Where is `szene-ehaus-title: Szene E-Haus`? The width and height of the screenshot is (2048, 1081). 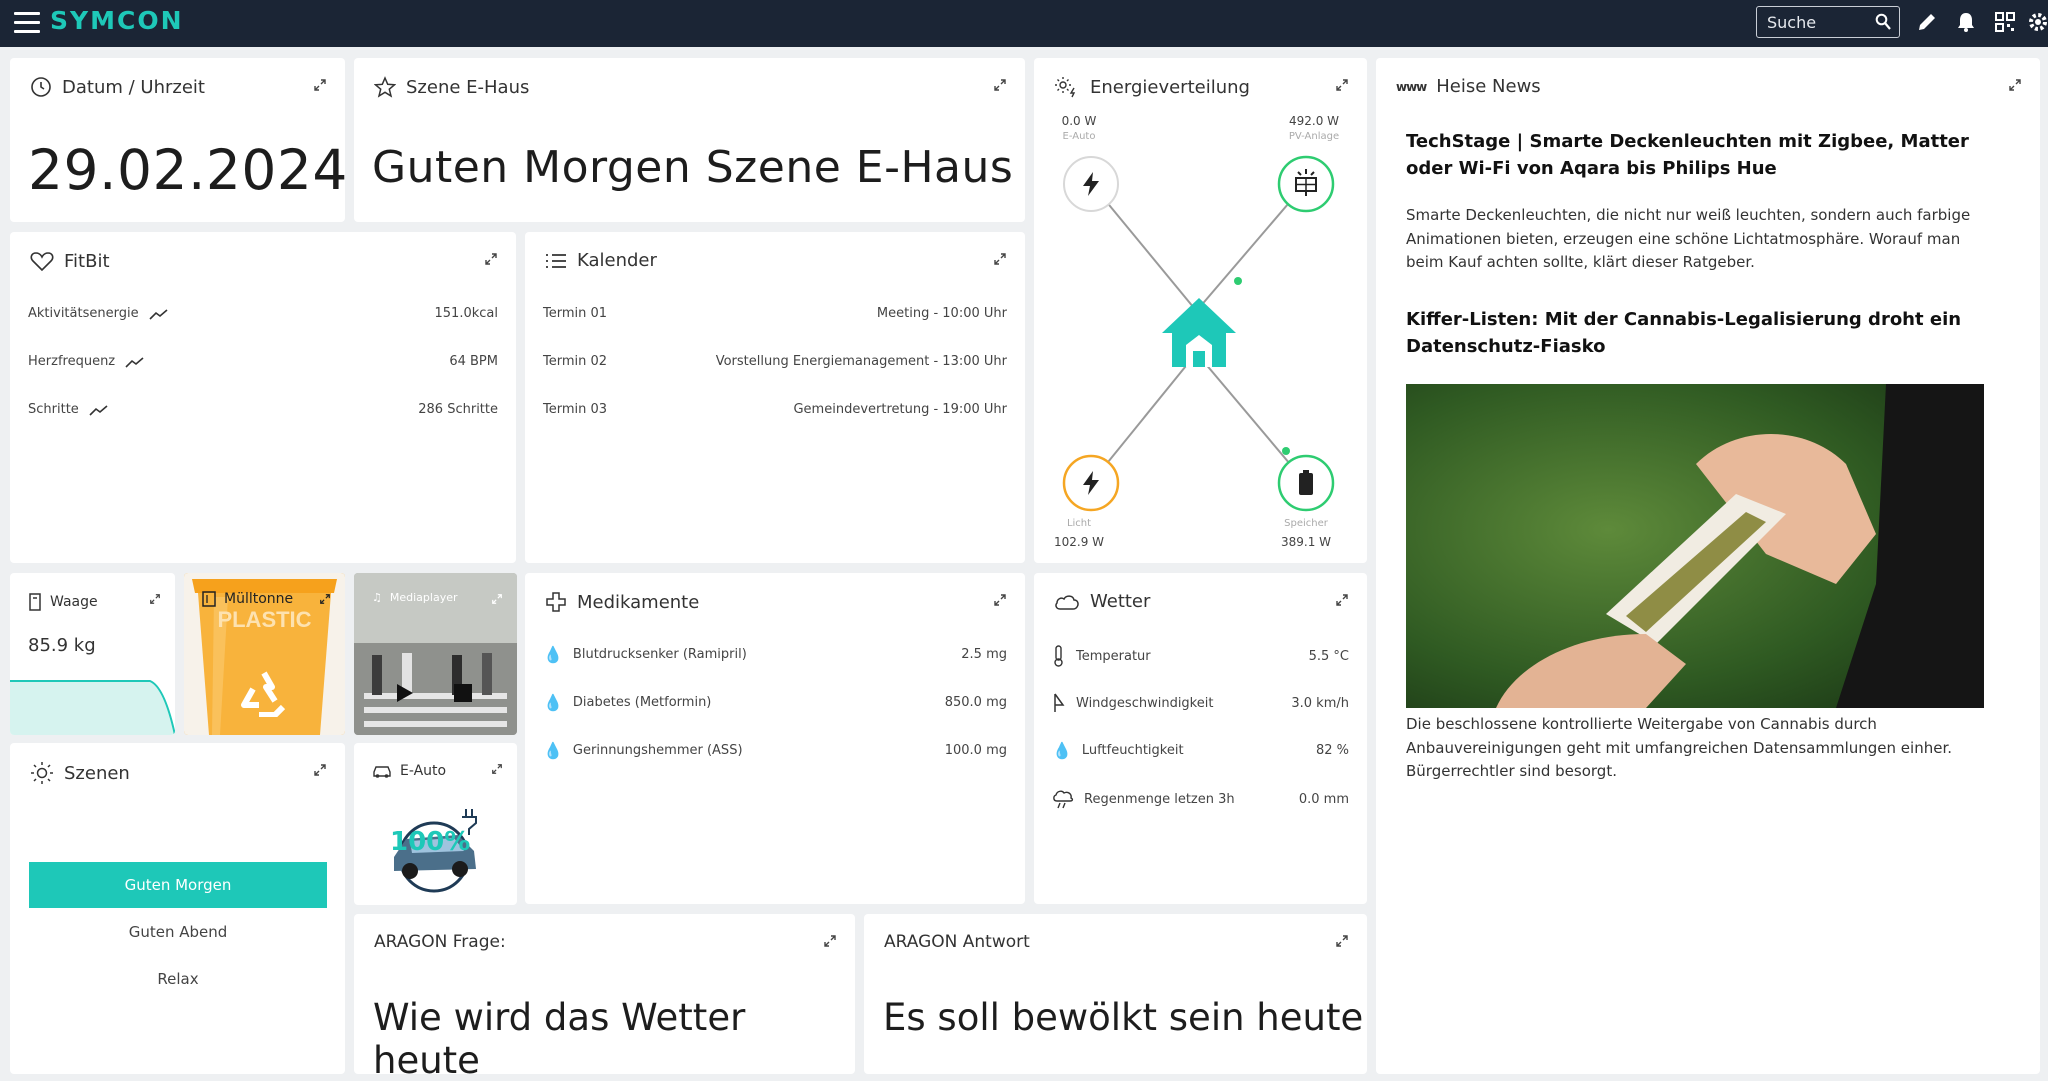
szene-ehaus-title: Szene E-Haus is located at coordinates (468, 87).